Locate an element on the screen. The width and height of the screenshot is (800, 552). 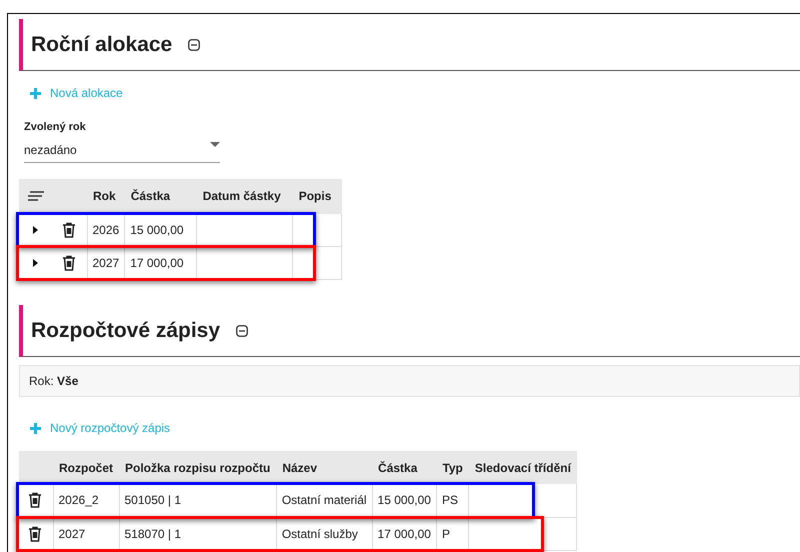
column-header: Typ is located at coordinates (452, 467).